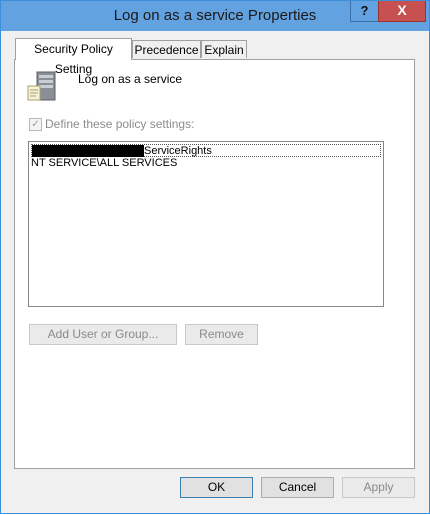 The width and height of the screenshot is (430, 515). What do you see at coordinates (166, 49) in the screenshot?
I see `tab-precedence: Precedence` at bounding box center [166, 49].